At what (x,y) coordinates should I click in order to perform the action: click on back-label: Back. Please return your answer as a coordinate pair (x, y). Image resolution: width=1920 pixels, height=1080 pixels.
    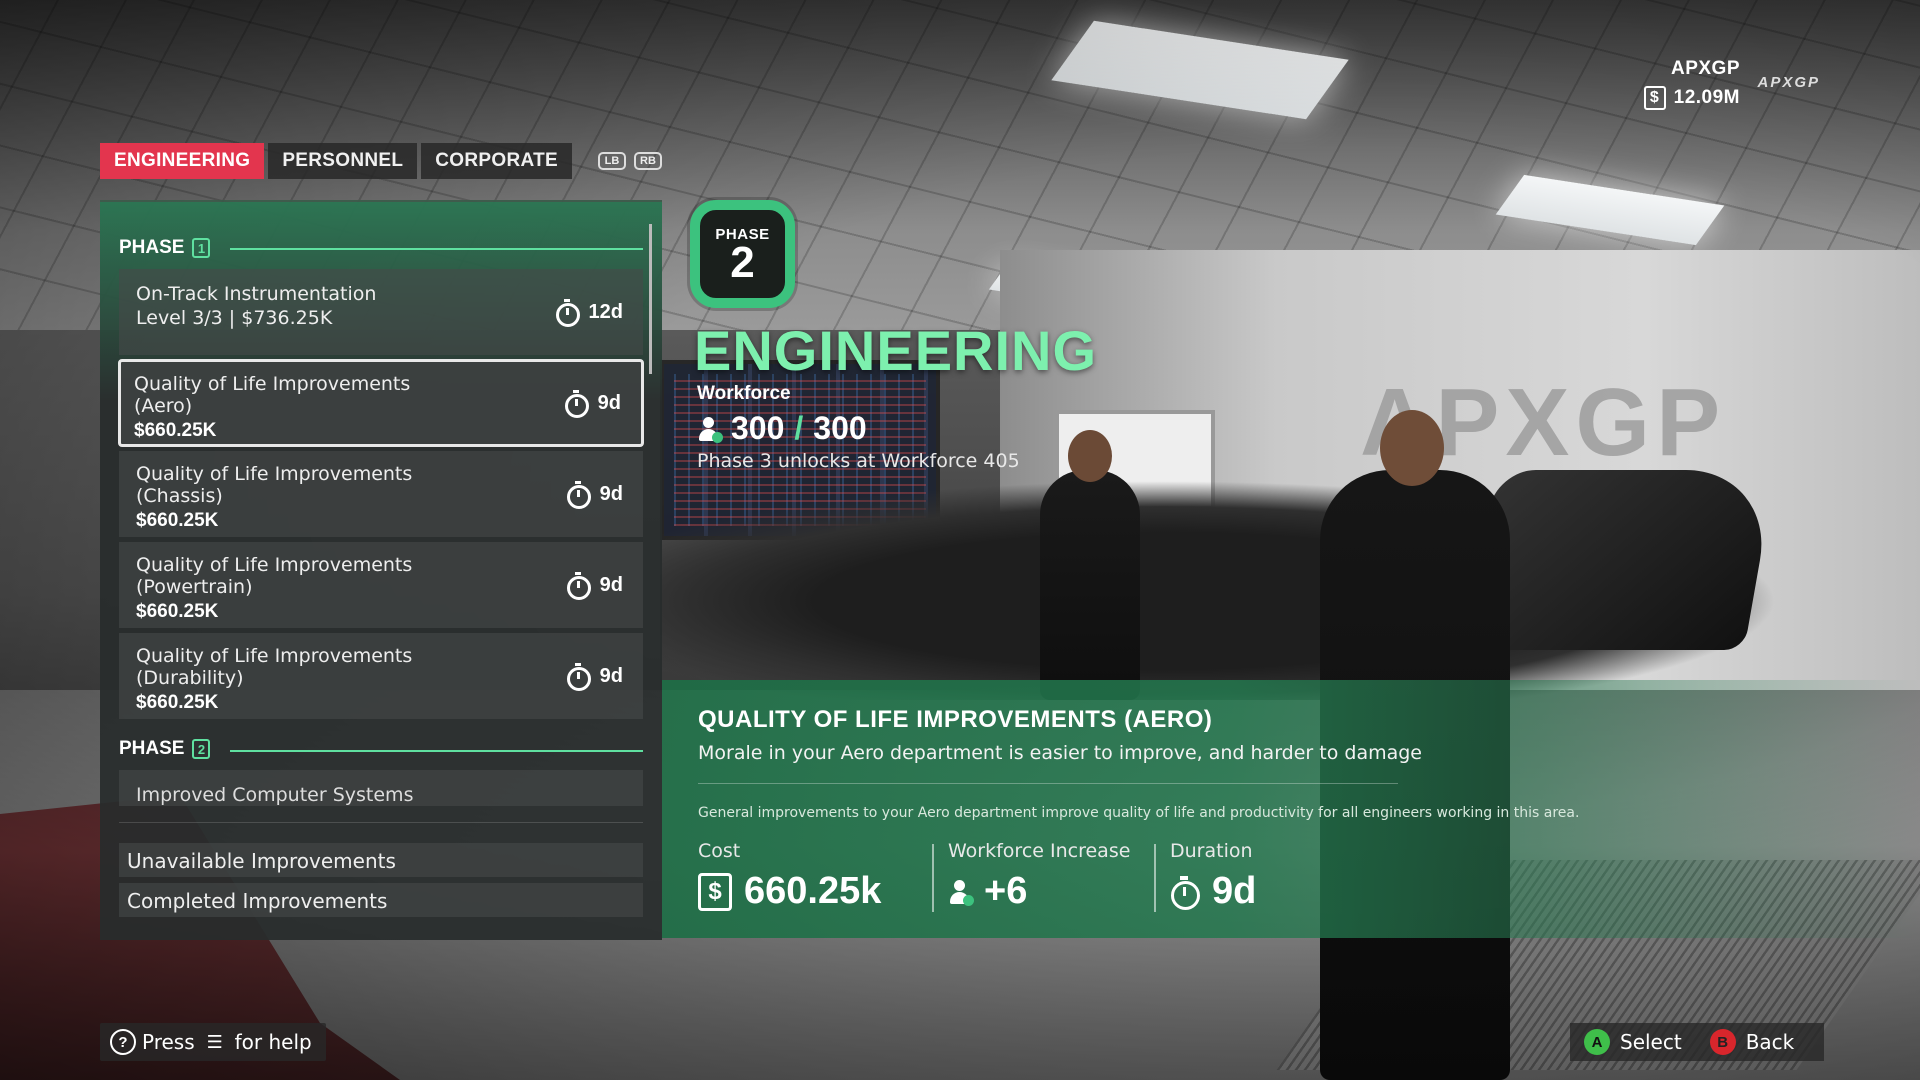
    Looking at the image, I should click on (1770, 1042).